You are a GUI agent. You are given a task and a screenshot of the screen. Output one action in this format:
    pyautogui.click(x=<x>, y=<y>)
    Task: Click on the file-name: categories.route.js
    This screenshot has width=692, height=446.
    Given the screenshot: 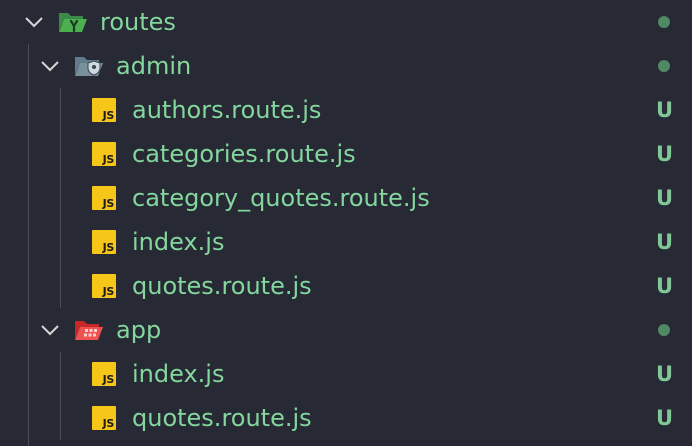 What is the action you would take?
    pyautogui.click(x=244, y=154)
    